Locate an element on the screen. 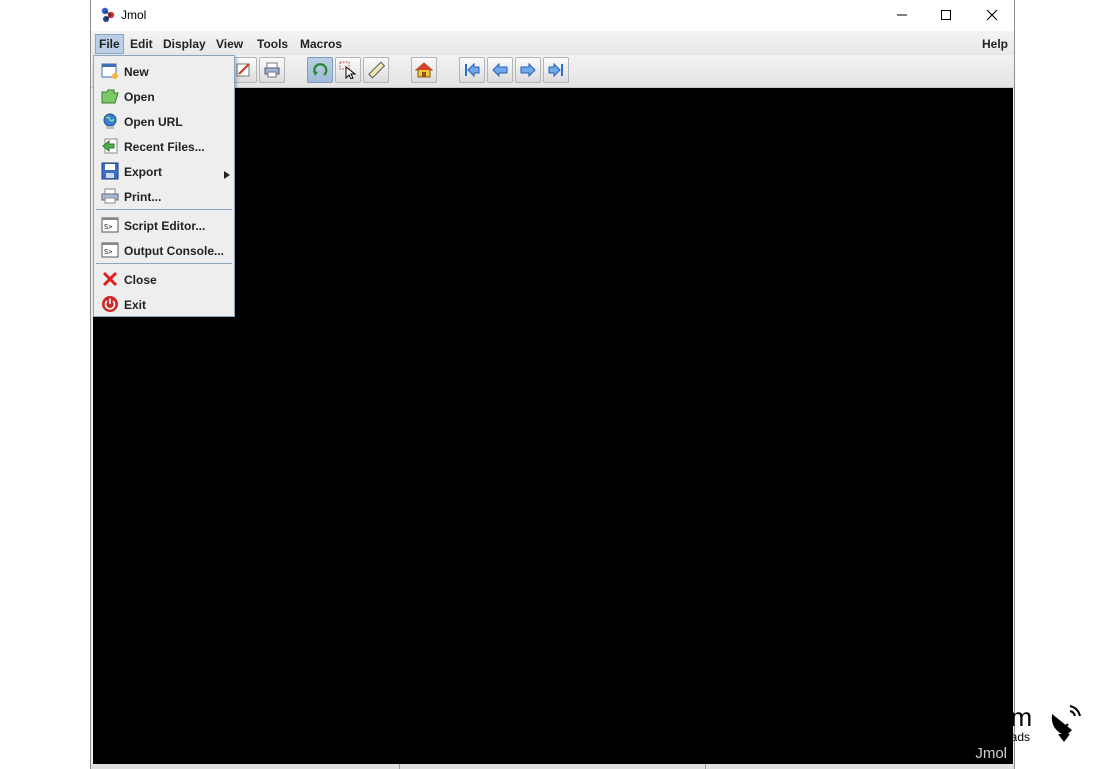 The height and width of the screenshot is (769, 1107). close-window-button is located at coordinates (992, 15).